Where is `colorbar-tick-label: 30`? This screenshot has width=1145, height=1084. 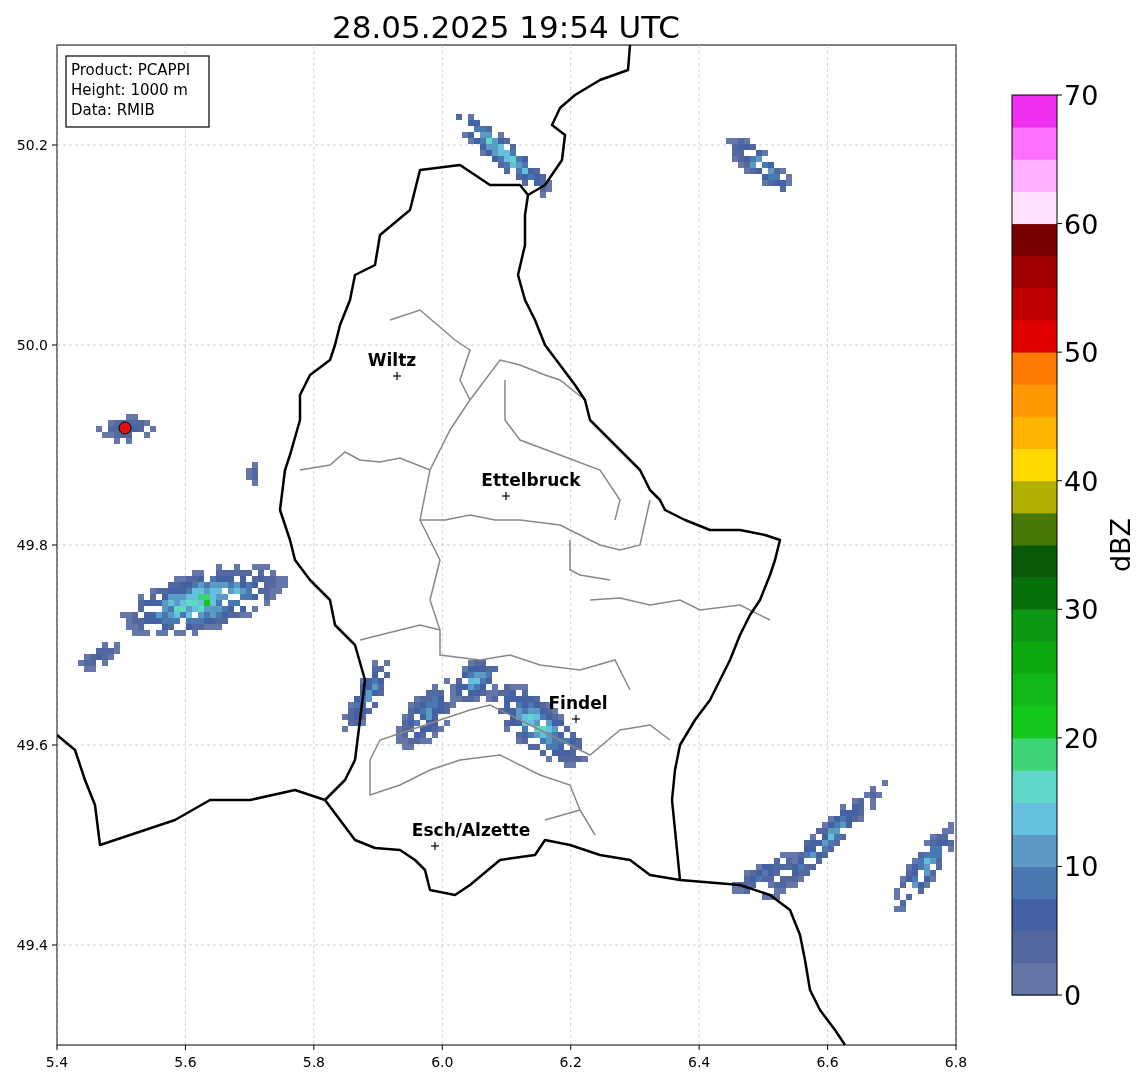 colorbar-tick-label: 30 is located at coordinates (1081, 610).